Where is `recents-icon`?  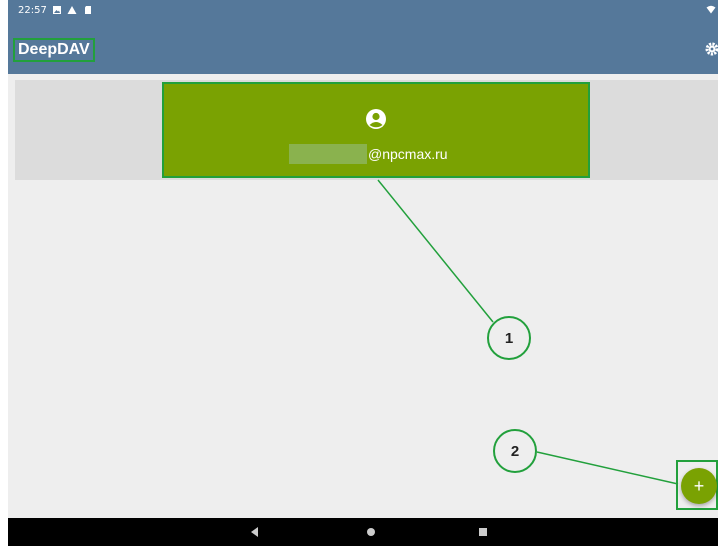 recents-icon is located at coordinates (483, 532).